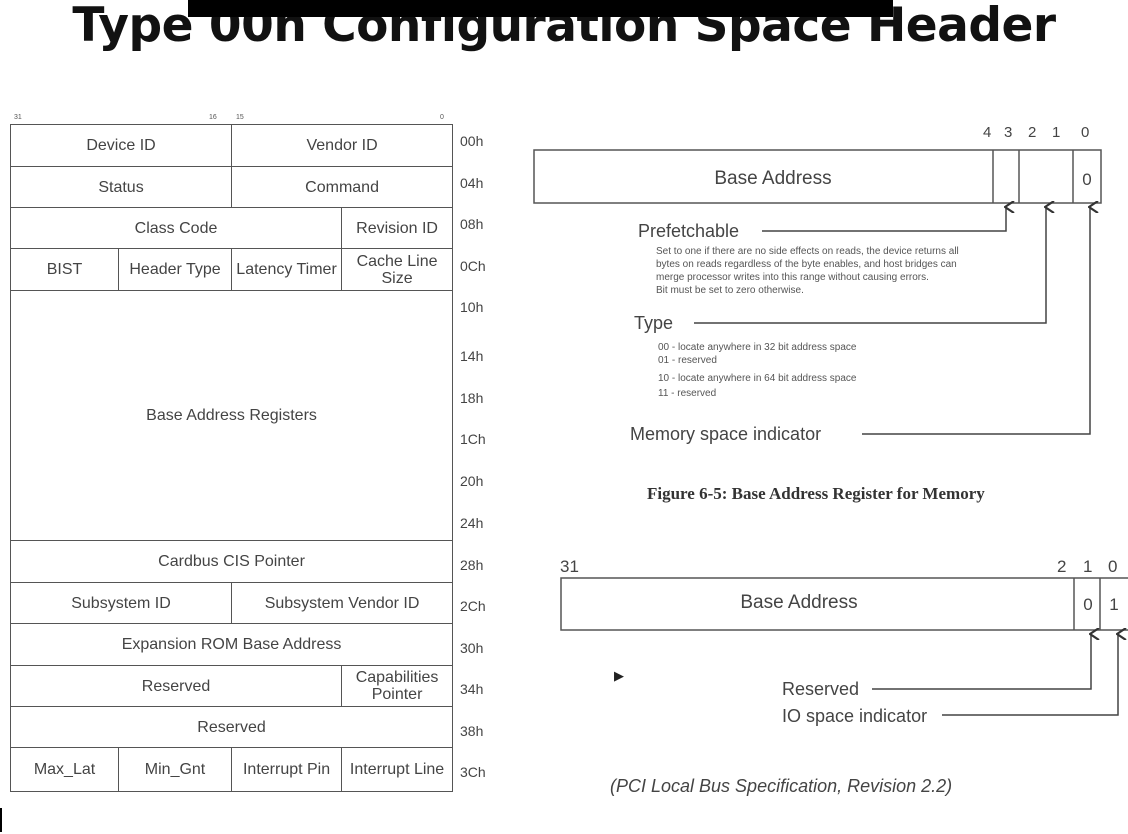  What do you see at coordinates (772, 178) in the screenshot?
I see `mem-base-address-label: Base Address` at bounding box center [772, 178].